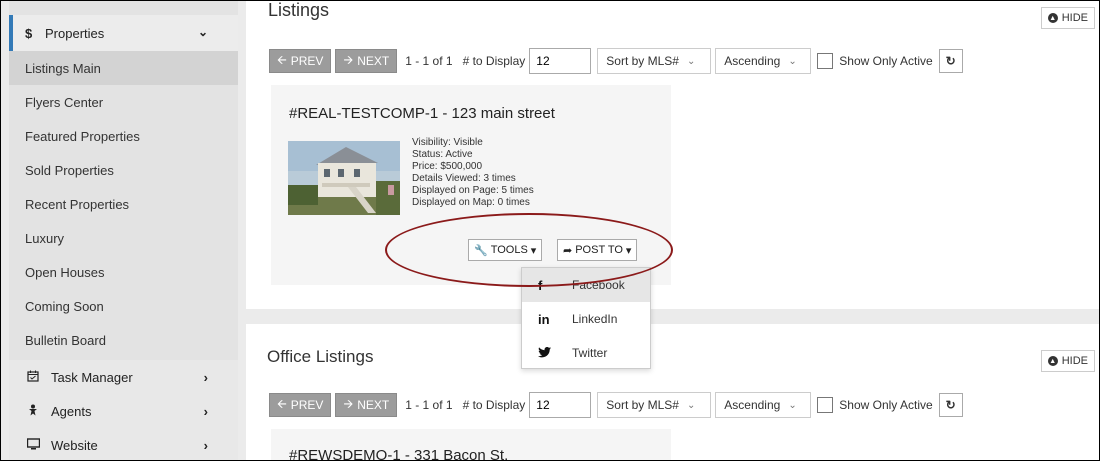 This screenshot has width=1100, height=461. I want to click on monitor-icon, so click(38, 445).